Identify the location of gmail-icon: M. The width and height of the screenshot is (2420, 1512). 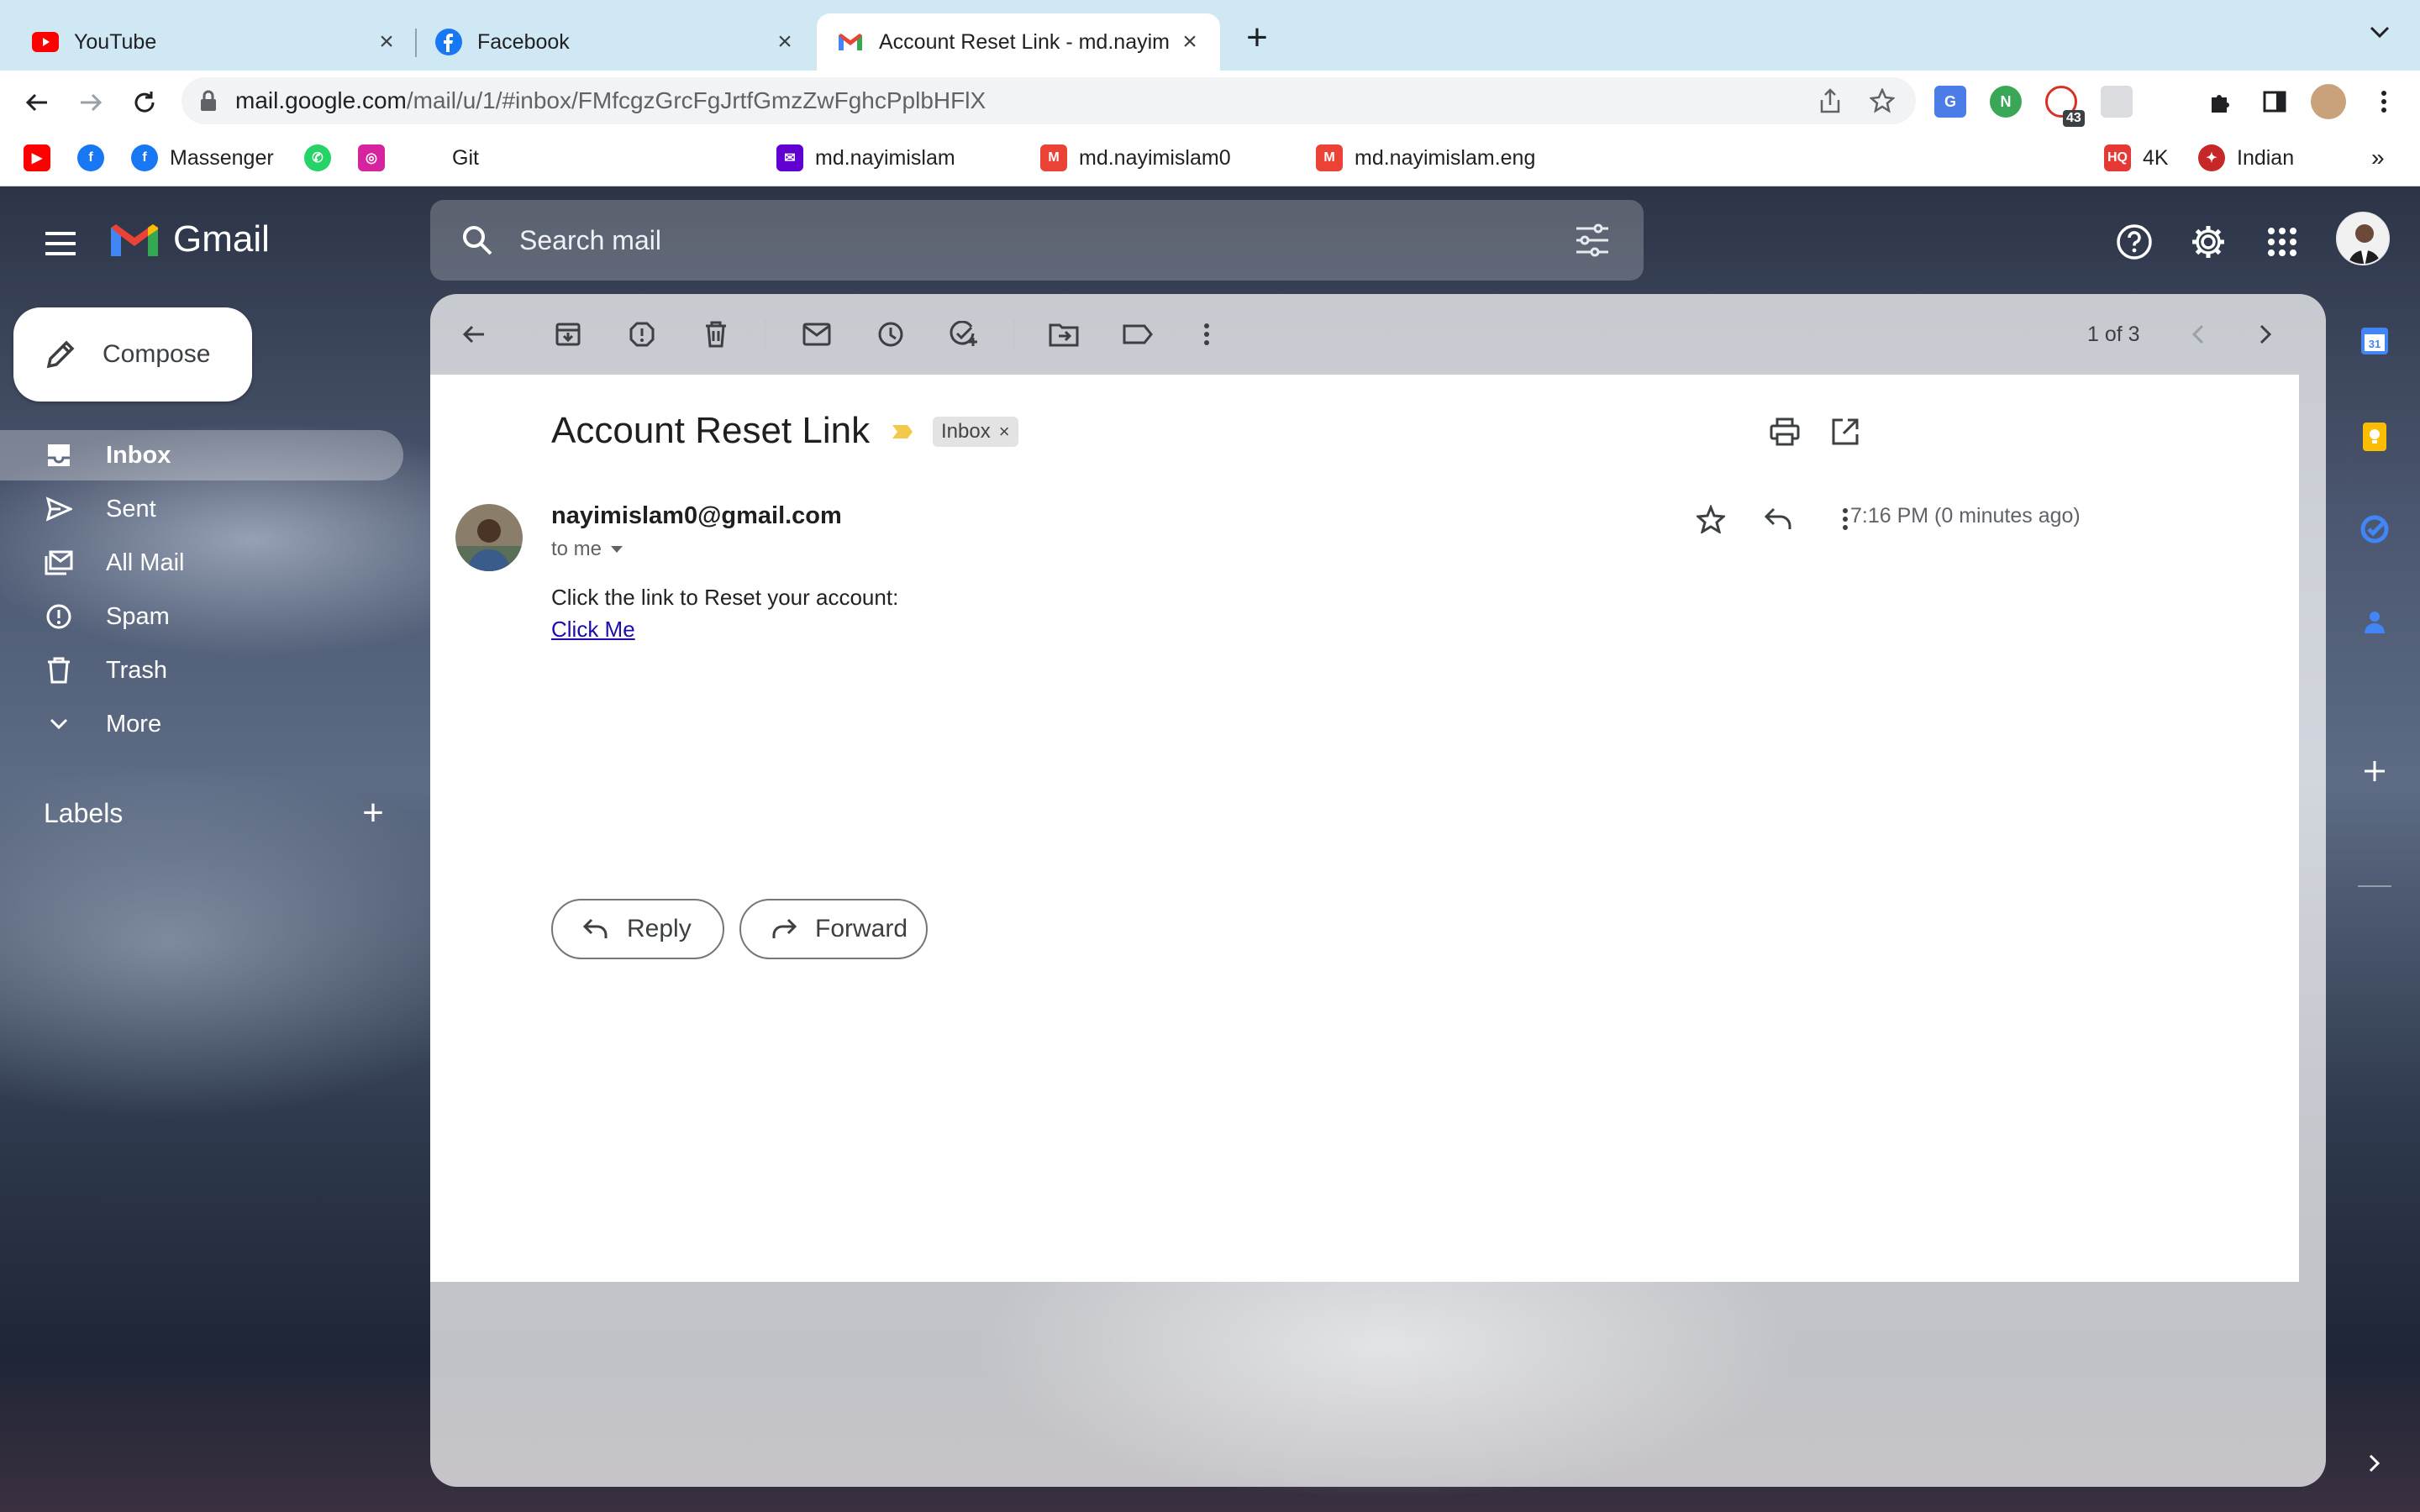
(1329, 157).